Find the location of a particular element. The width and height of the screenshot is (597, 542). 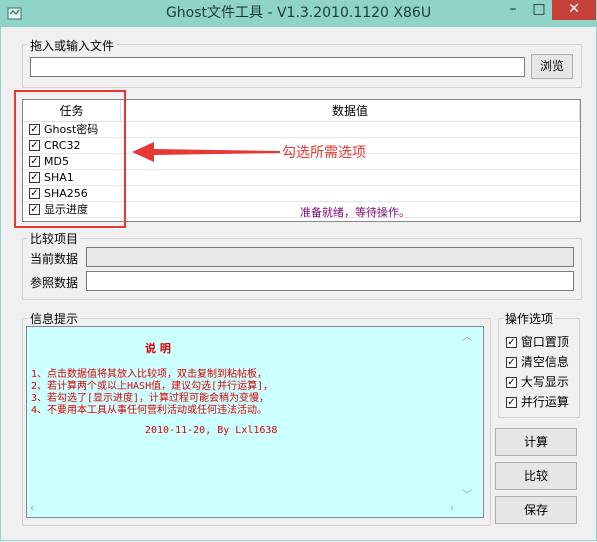

option-clear-info: ✓ 清空信息 is located at coordinates (537, 361).